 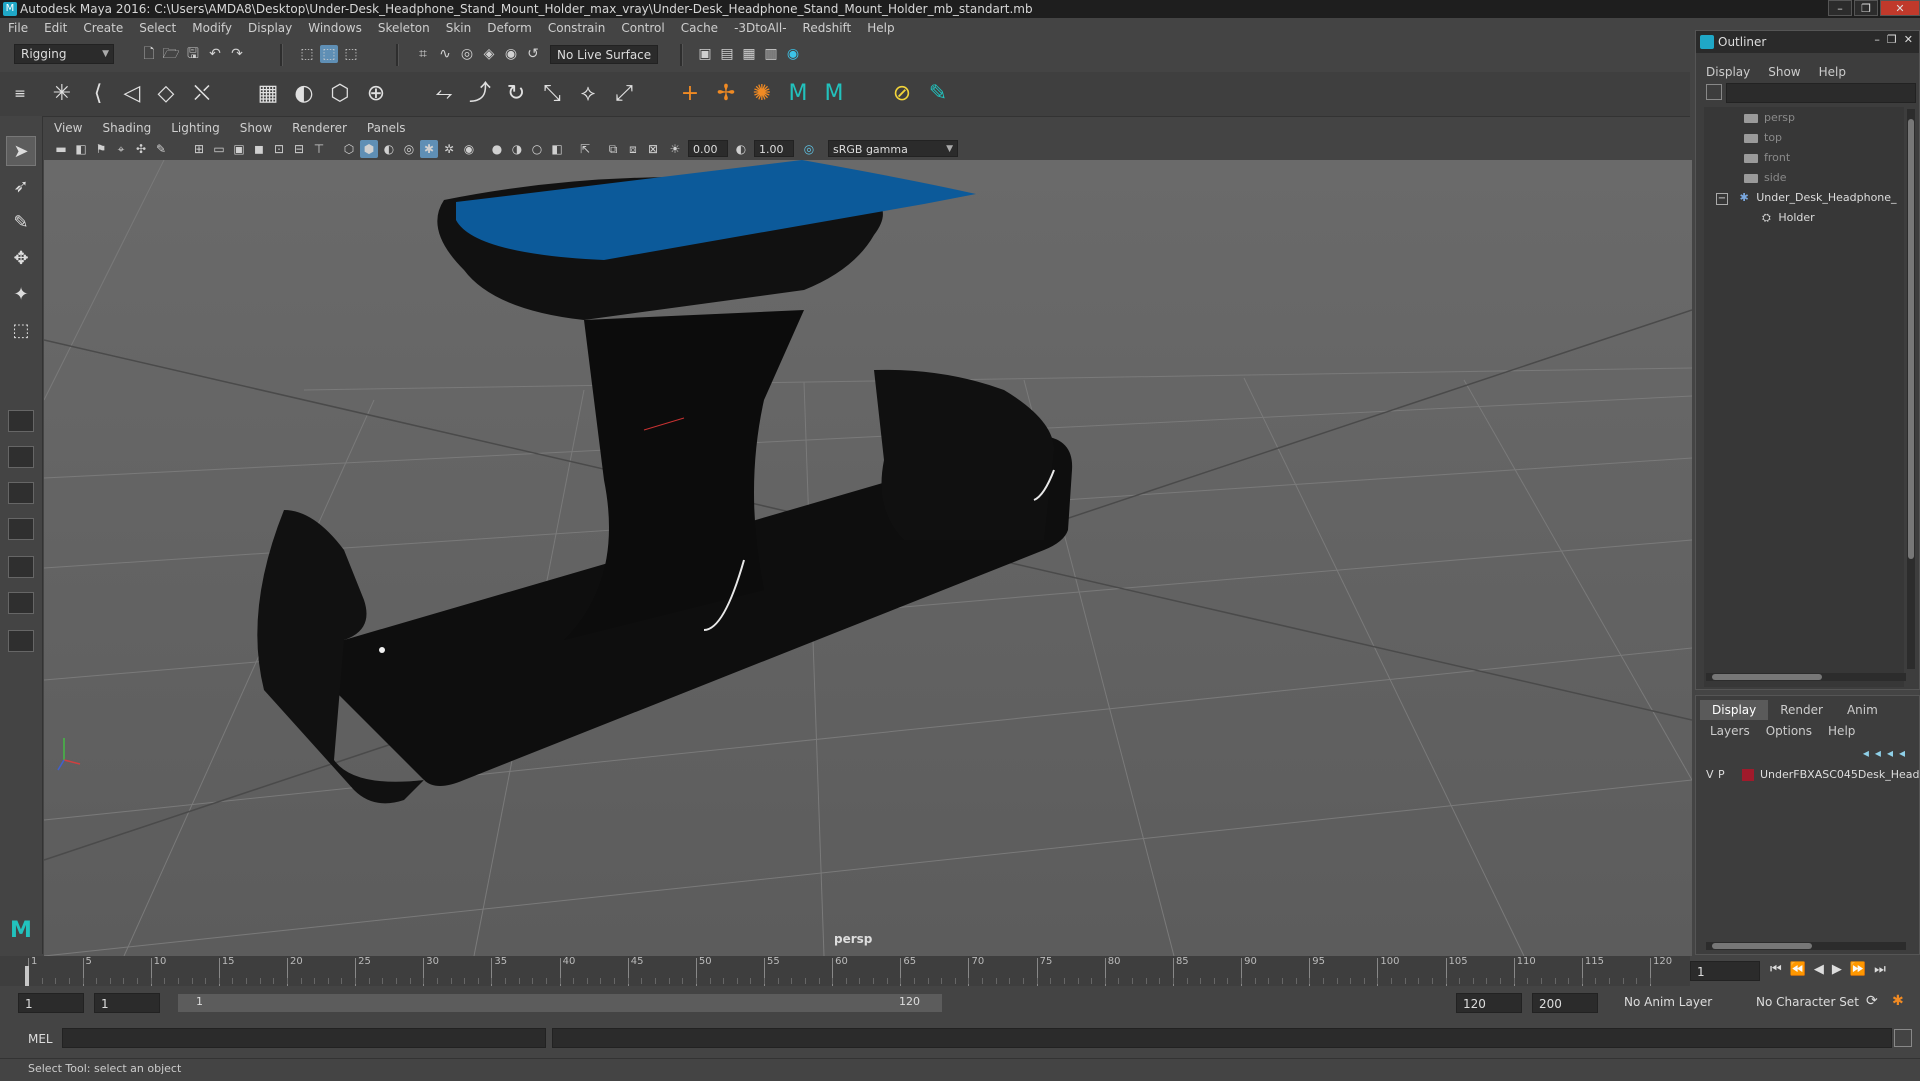 I want to click on redo-icon: ↷, so click(x=237, y=54).